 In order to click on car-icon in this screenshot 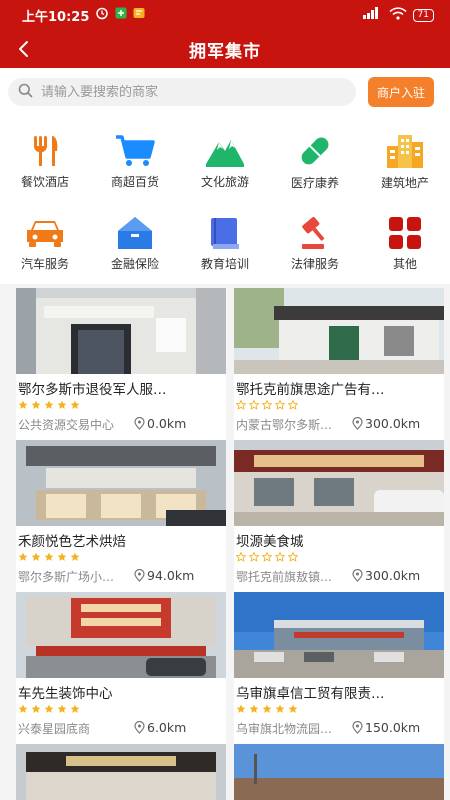, I will do `click(45, 232)`.